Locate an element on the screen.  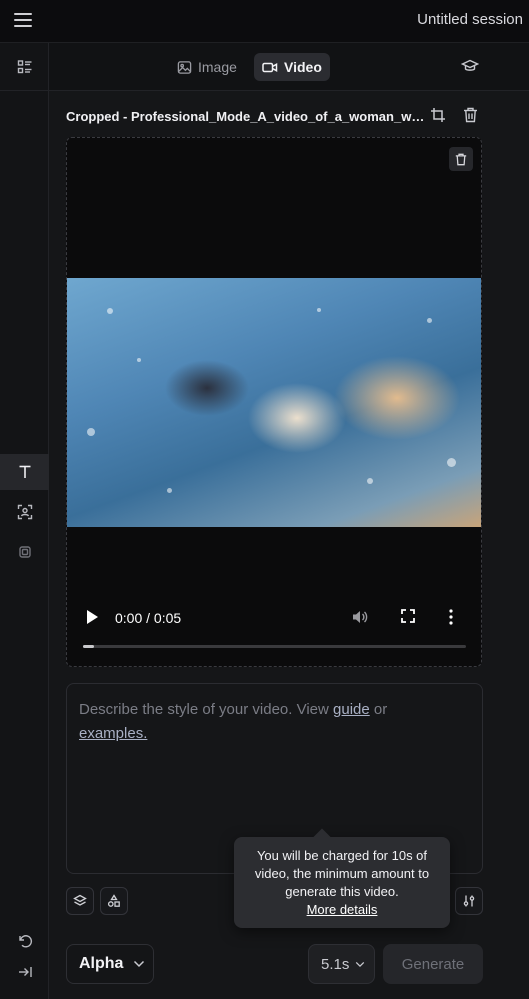
graduation-cap-icon is located at coordinates (470, 68).